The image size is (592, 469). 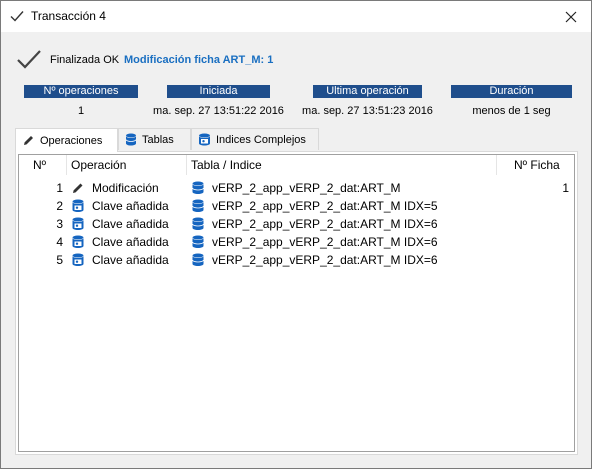 What do you see at coordinates (218, 111) in the screenshot?
I see `info-value-iniciada: ma. sep. 27 13:51:22 2016` at bounding box center [218, 111].